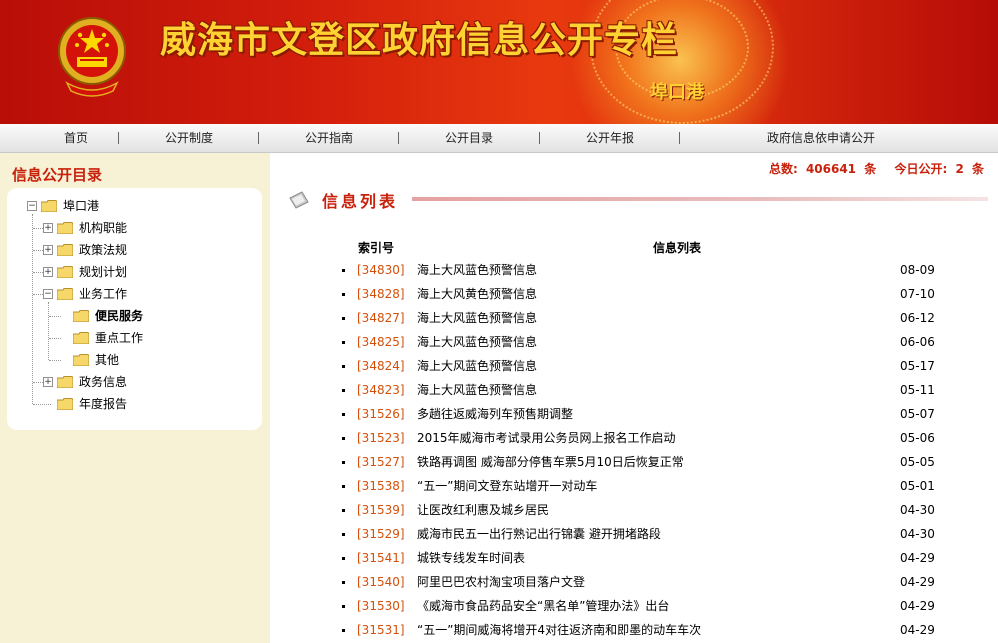  I want to click on tree-item-label: 埠口港, so click(81, 206).